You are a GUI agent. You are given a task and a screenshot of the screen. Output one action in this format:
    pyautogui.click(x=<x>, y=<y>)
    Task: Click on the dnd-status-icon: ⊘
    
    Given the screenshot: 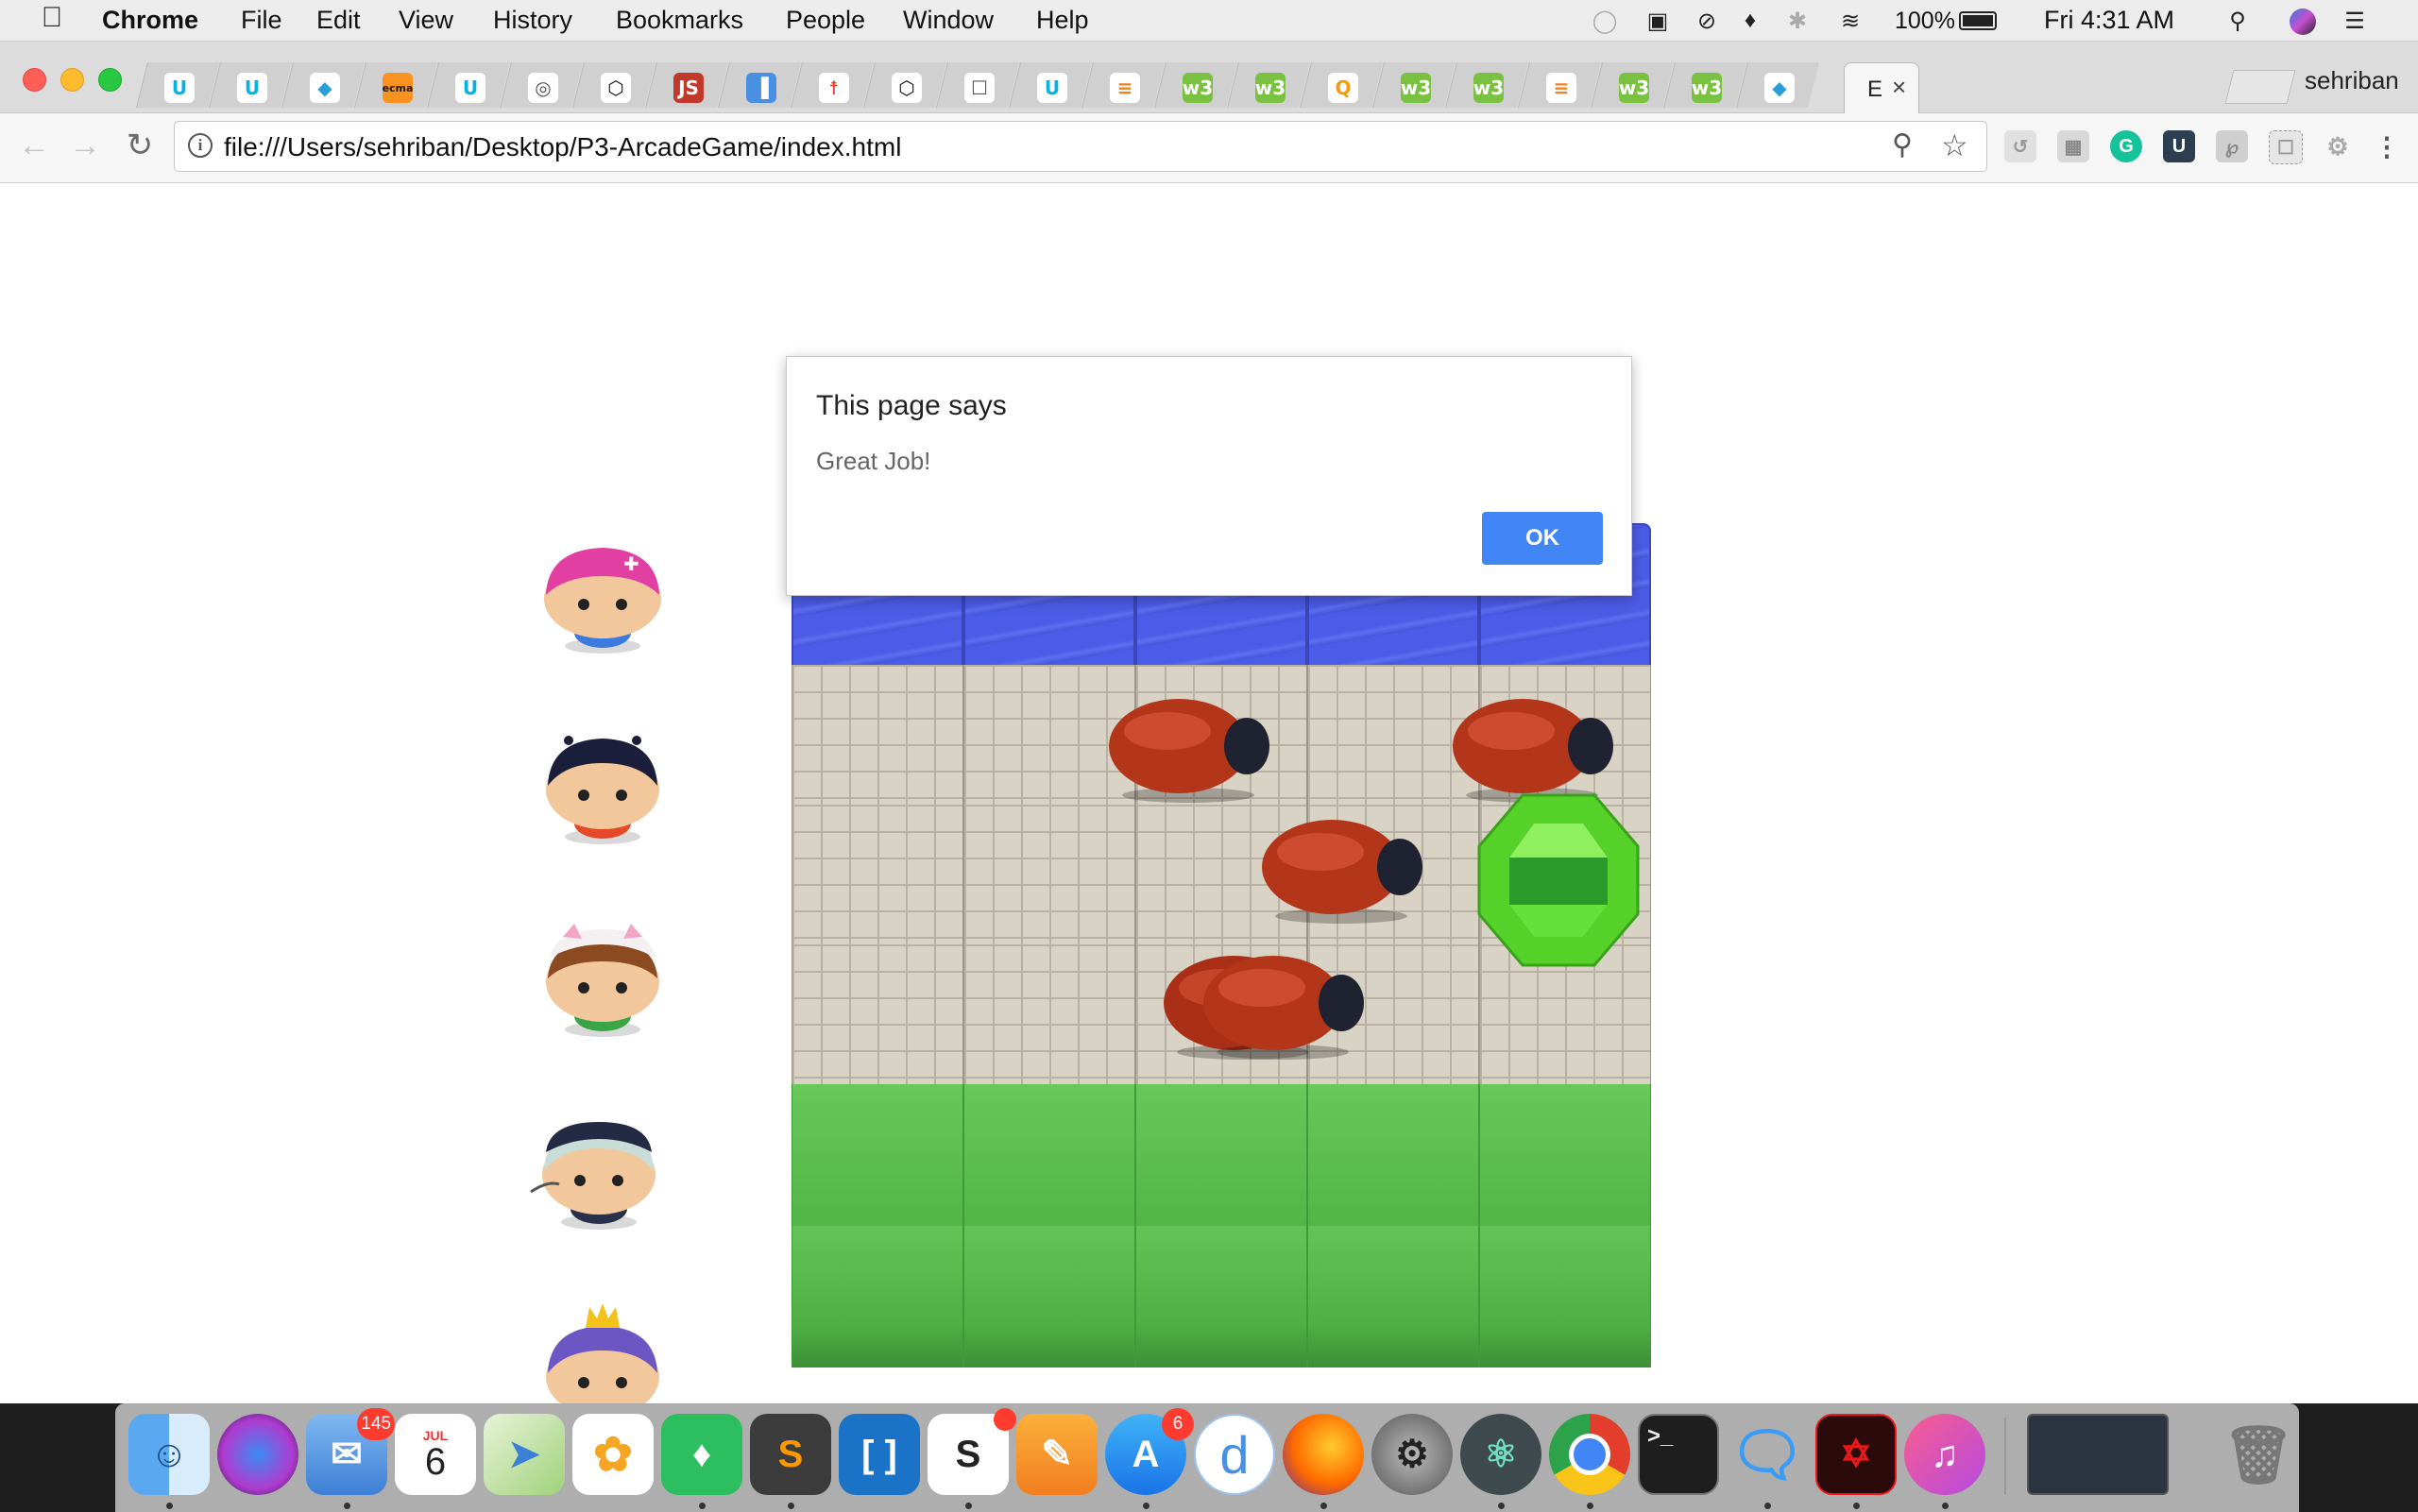 What is the action you would take?
    pyautogui.click(x=1707, y=21)
    